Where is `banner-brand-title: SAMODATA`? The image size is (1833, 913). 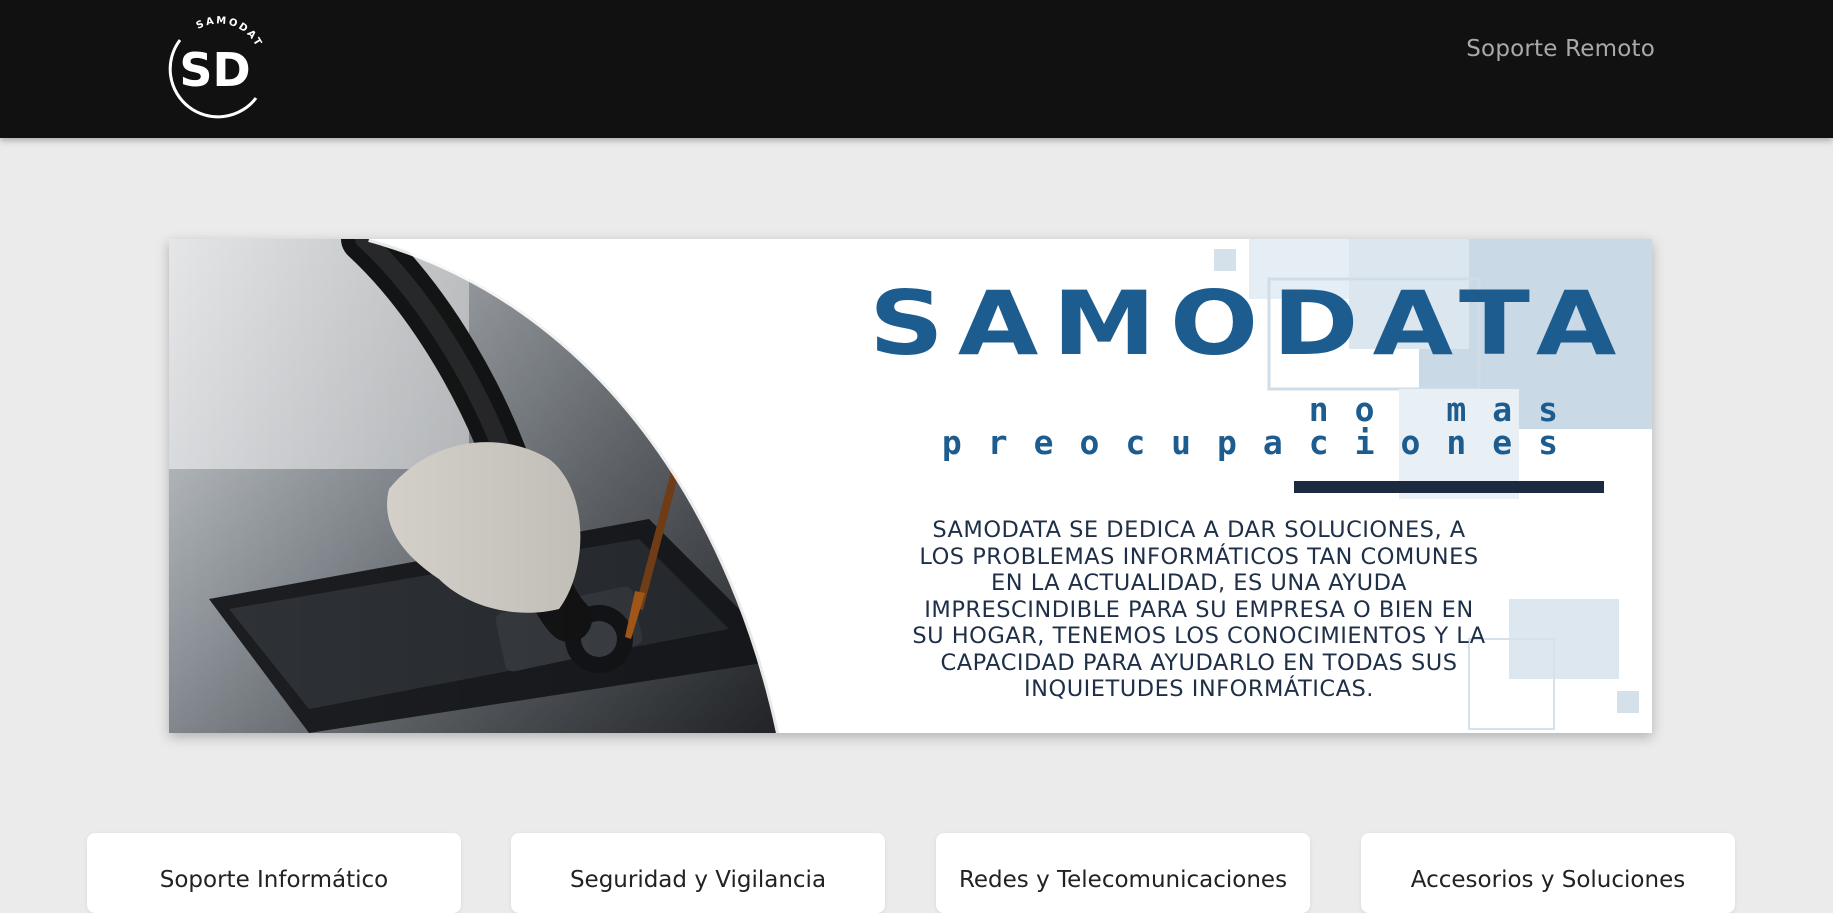
banner-brand-title: SAMODATA is located at coordinates (1250, 323).